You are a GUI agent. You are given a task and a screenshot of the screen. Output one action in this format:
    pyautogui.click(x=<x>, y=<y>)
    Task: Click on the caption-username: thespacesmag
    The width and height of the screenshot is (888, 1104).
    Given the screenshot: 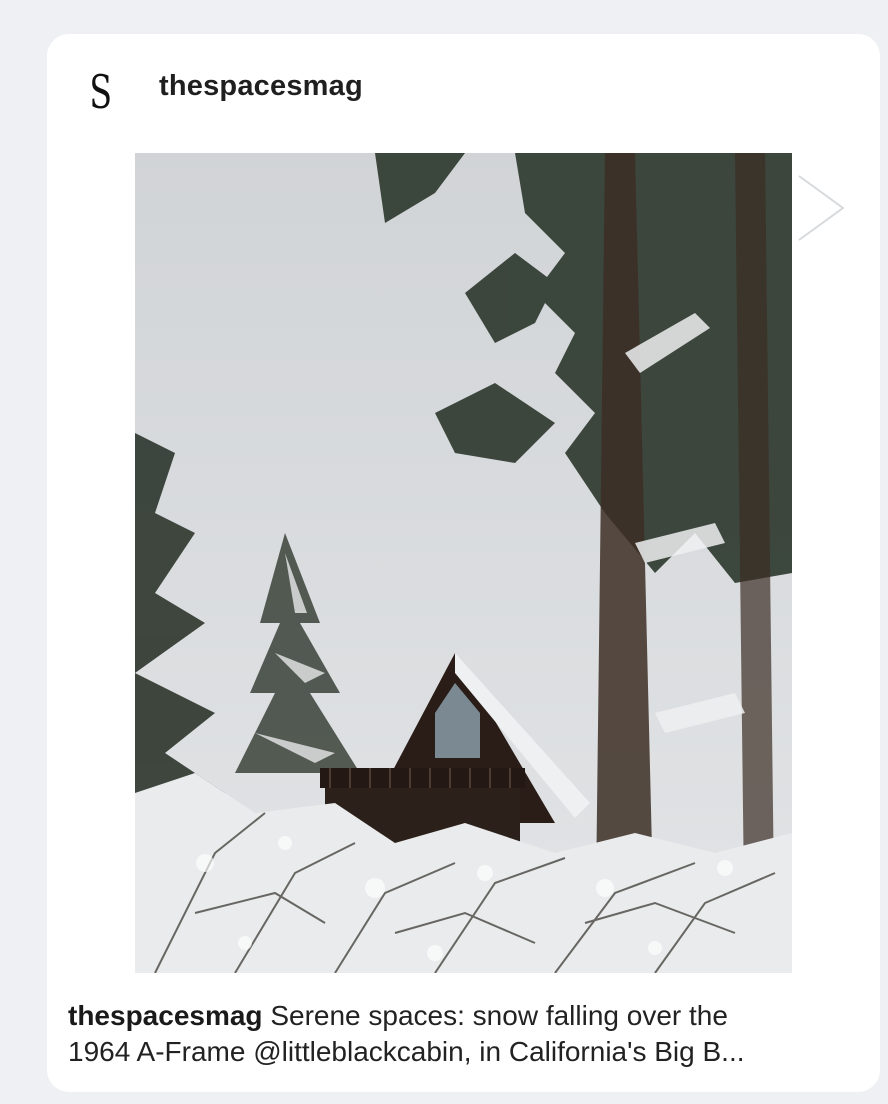 What is the action you would take?
    pyautogui.click(x=165, y=1015)
    